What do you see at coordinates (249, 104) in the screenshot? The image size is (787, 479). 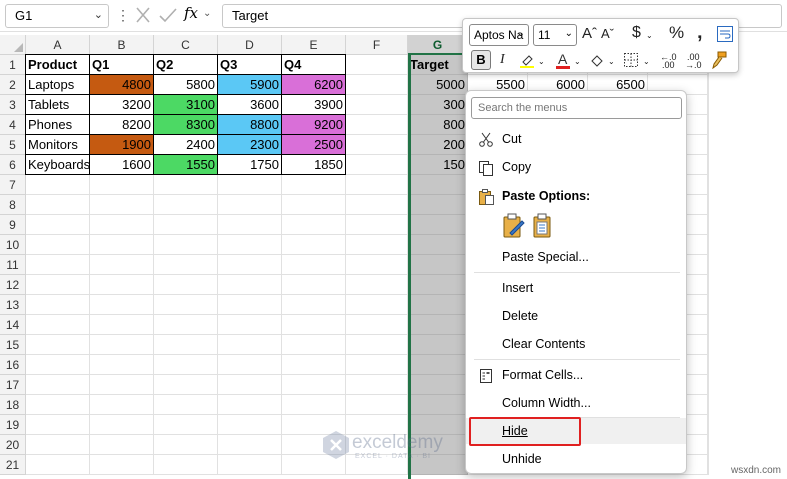 I see `cell-d3: 3600` at bounding box center [249, 104].